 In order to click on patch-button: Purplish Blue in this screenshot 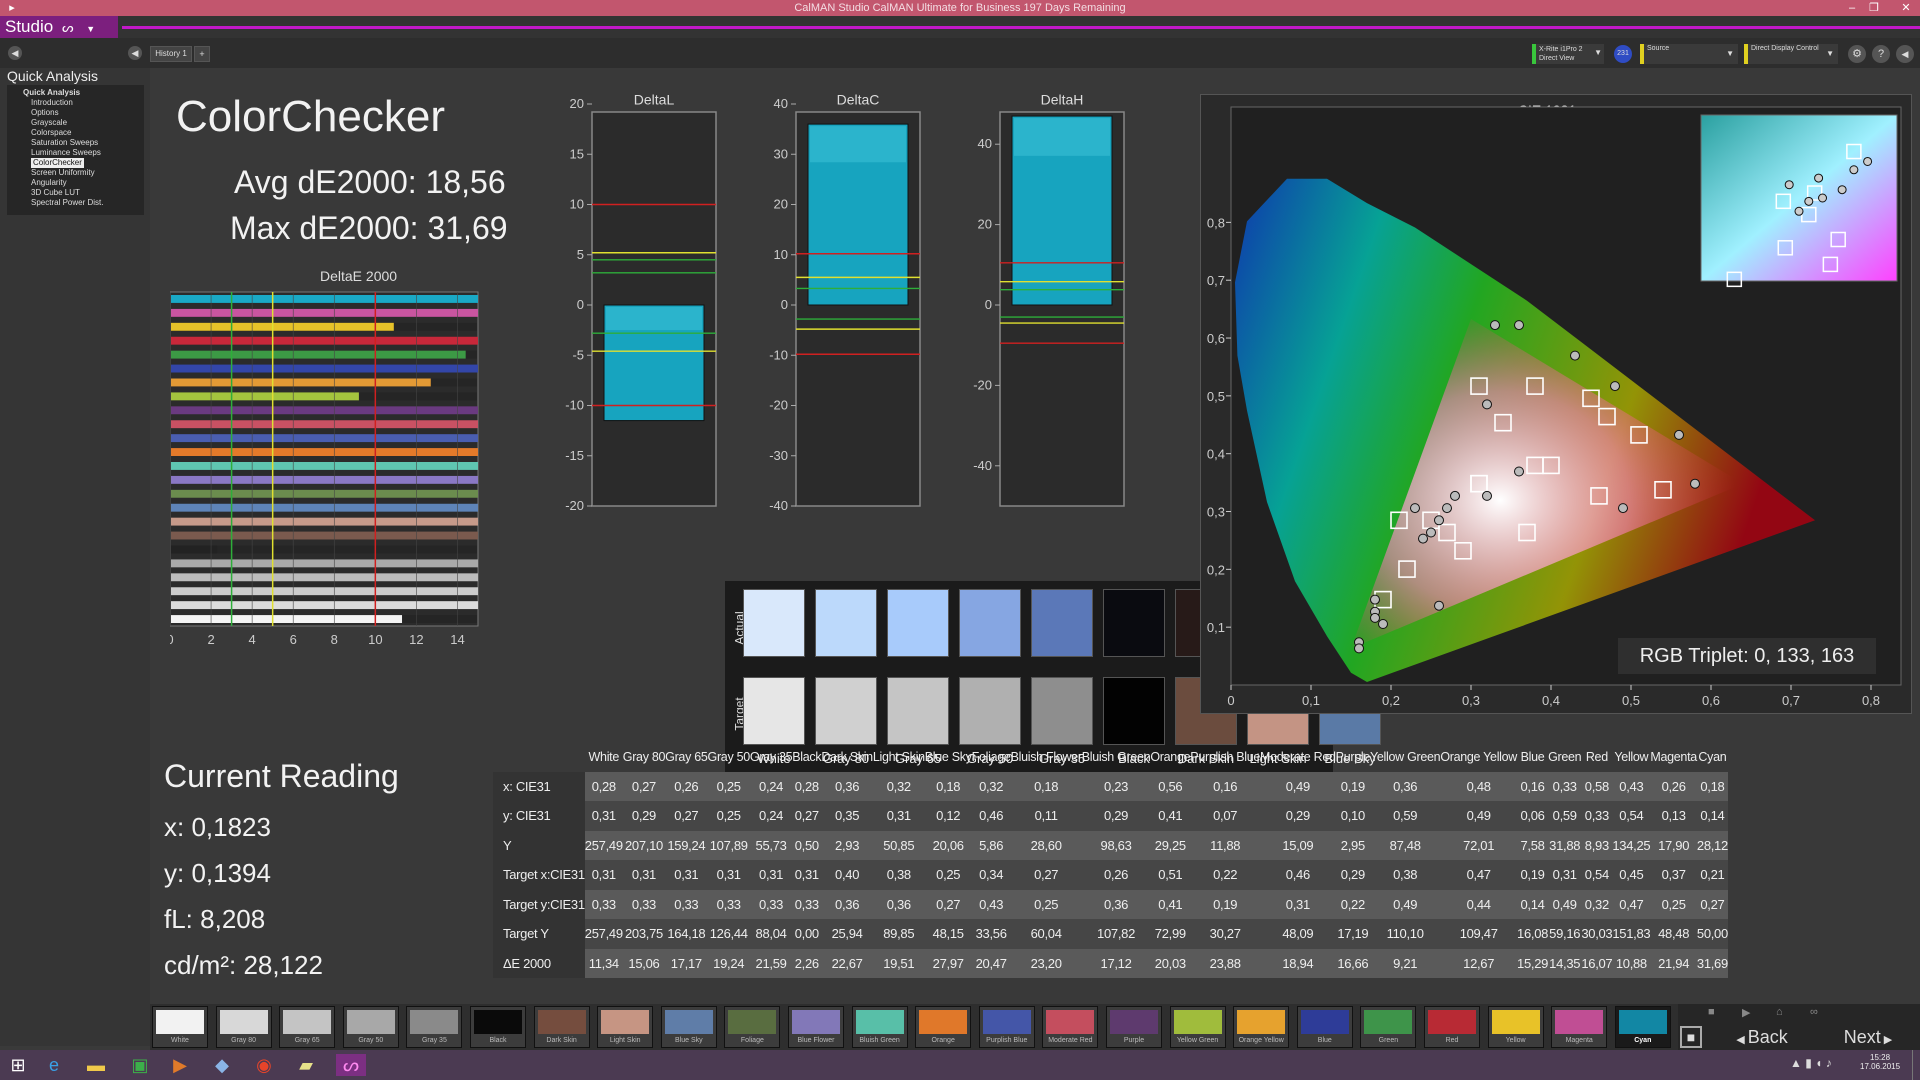, I will do `click(1006, 1027)`.